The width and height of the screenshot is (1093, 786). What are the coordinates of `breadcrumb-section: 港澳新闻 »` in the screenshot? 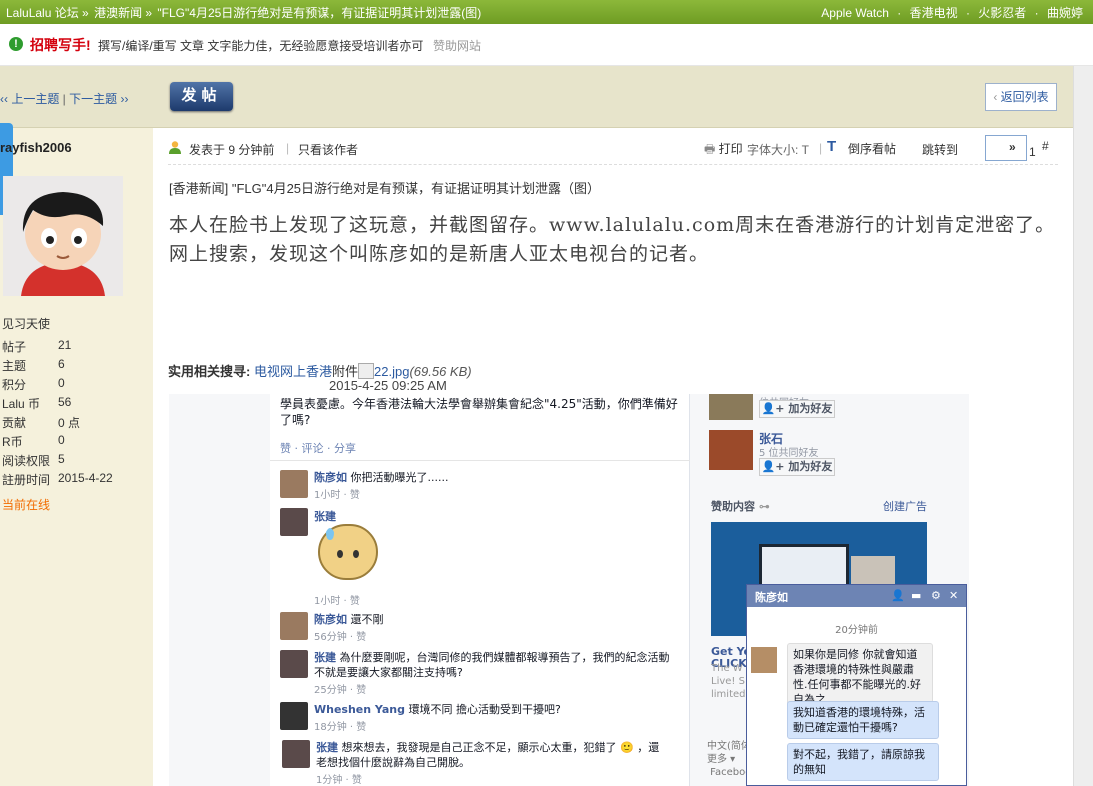 It's located at (123, 13).